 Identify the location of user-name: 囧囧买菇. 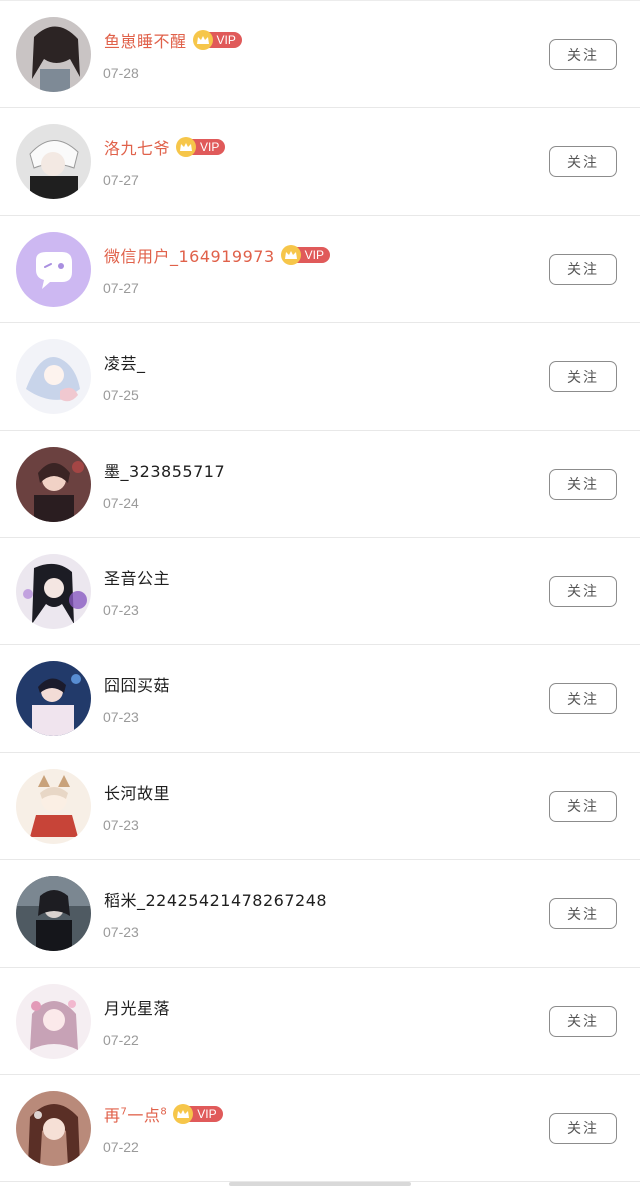
(137, 684).